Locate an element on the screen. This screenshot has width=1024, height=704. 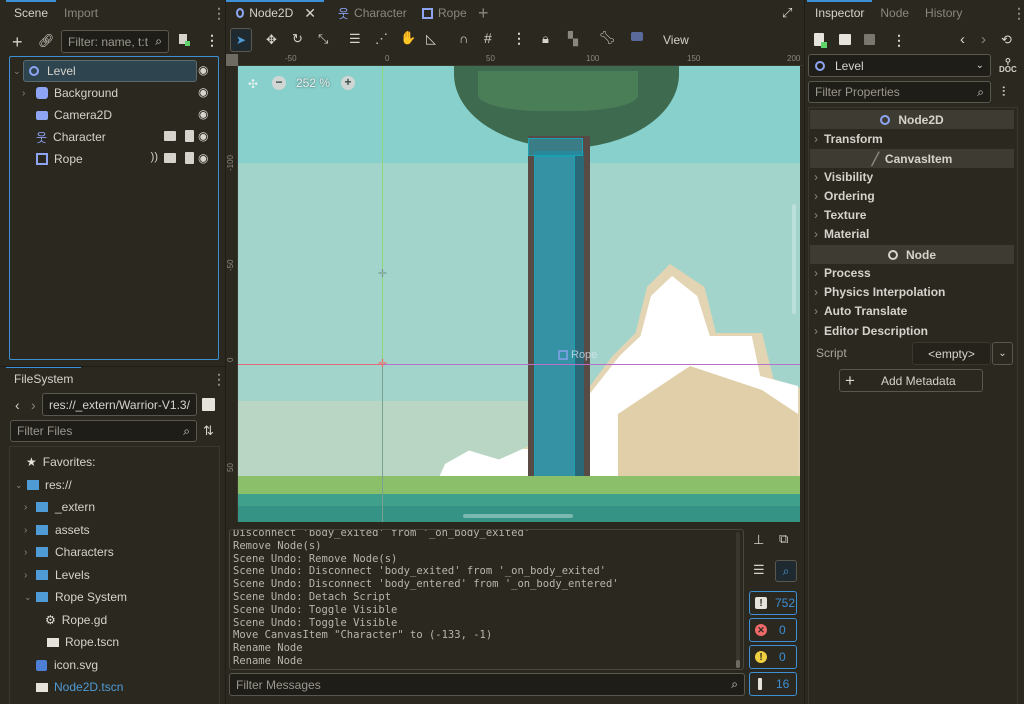
save-resource-icon is located at coordinates (869, 39).